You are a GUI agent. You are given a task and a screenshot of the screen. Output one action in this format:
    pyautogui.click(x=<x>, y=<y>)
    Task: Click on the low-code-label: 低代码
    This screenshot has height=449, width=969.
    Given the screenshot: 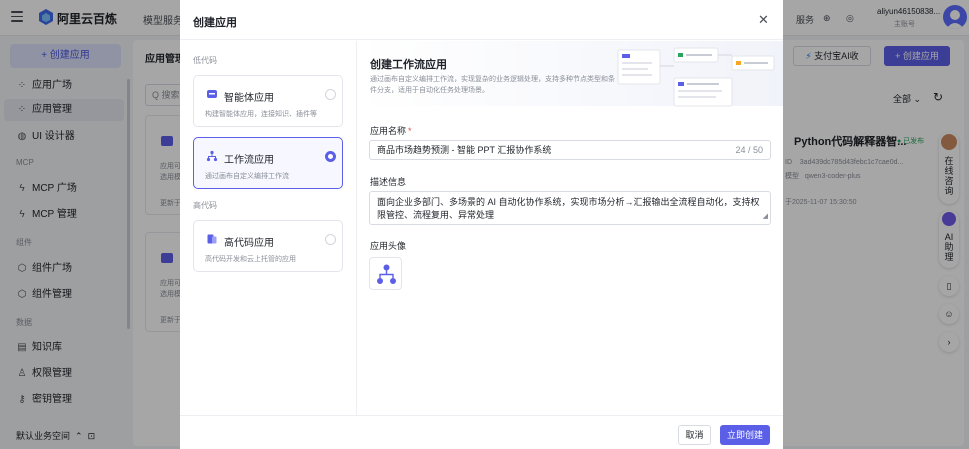 What is the action you would take?
    pyautogui.click(x=205, y=60)
    